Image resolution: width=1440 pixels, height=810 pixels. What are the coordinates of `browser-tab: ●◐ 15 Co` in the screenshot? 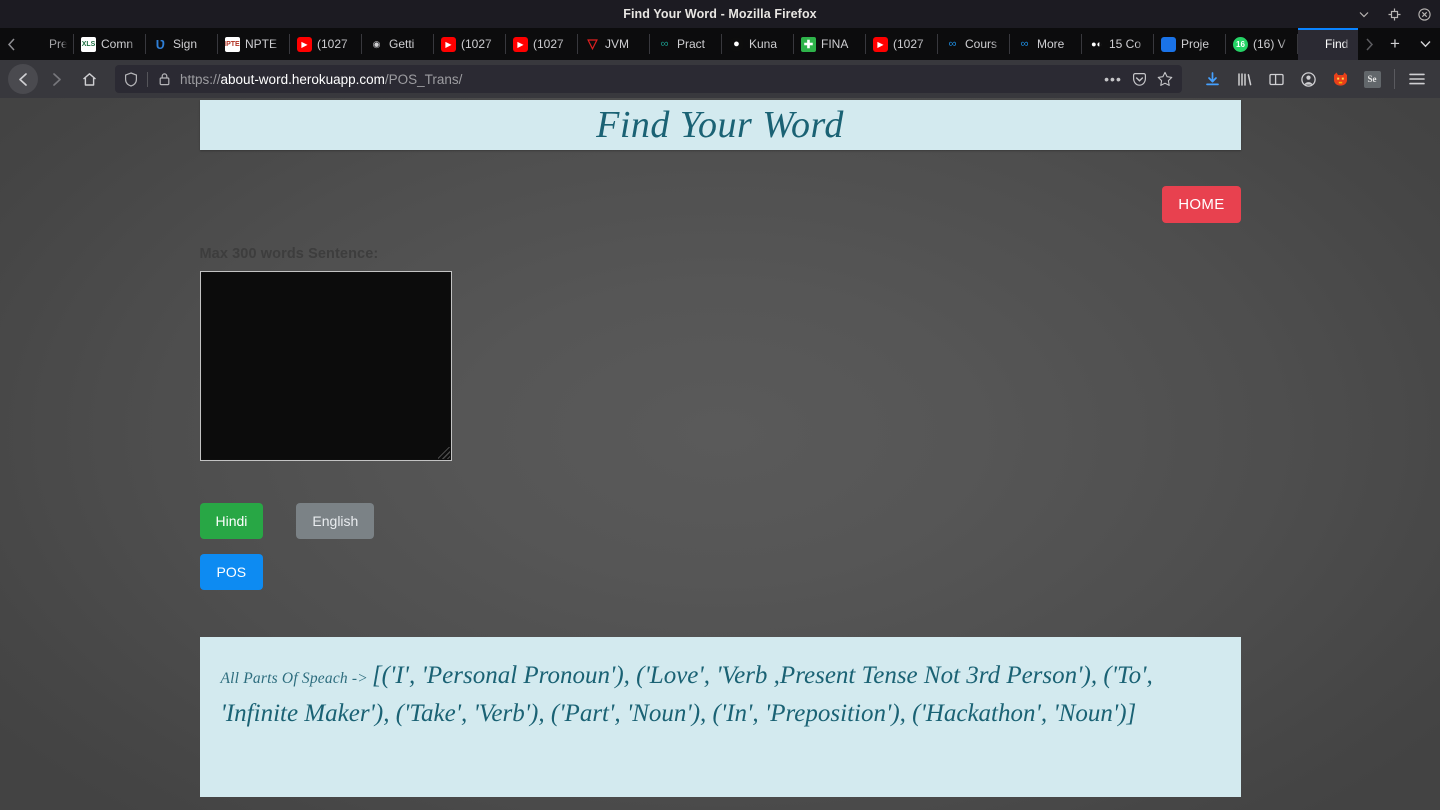 It's located at (1118, 44).